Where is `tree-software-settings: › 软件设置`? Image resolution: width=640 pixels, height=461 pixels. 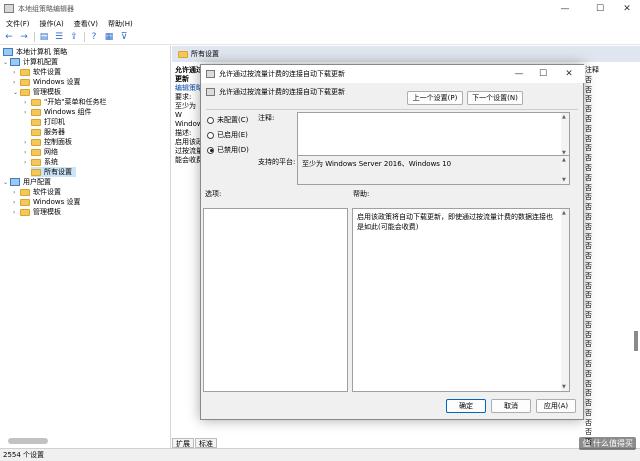 tree-software-settings: › 软件设置 is located at coordinates (37, 72).